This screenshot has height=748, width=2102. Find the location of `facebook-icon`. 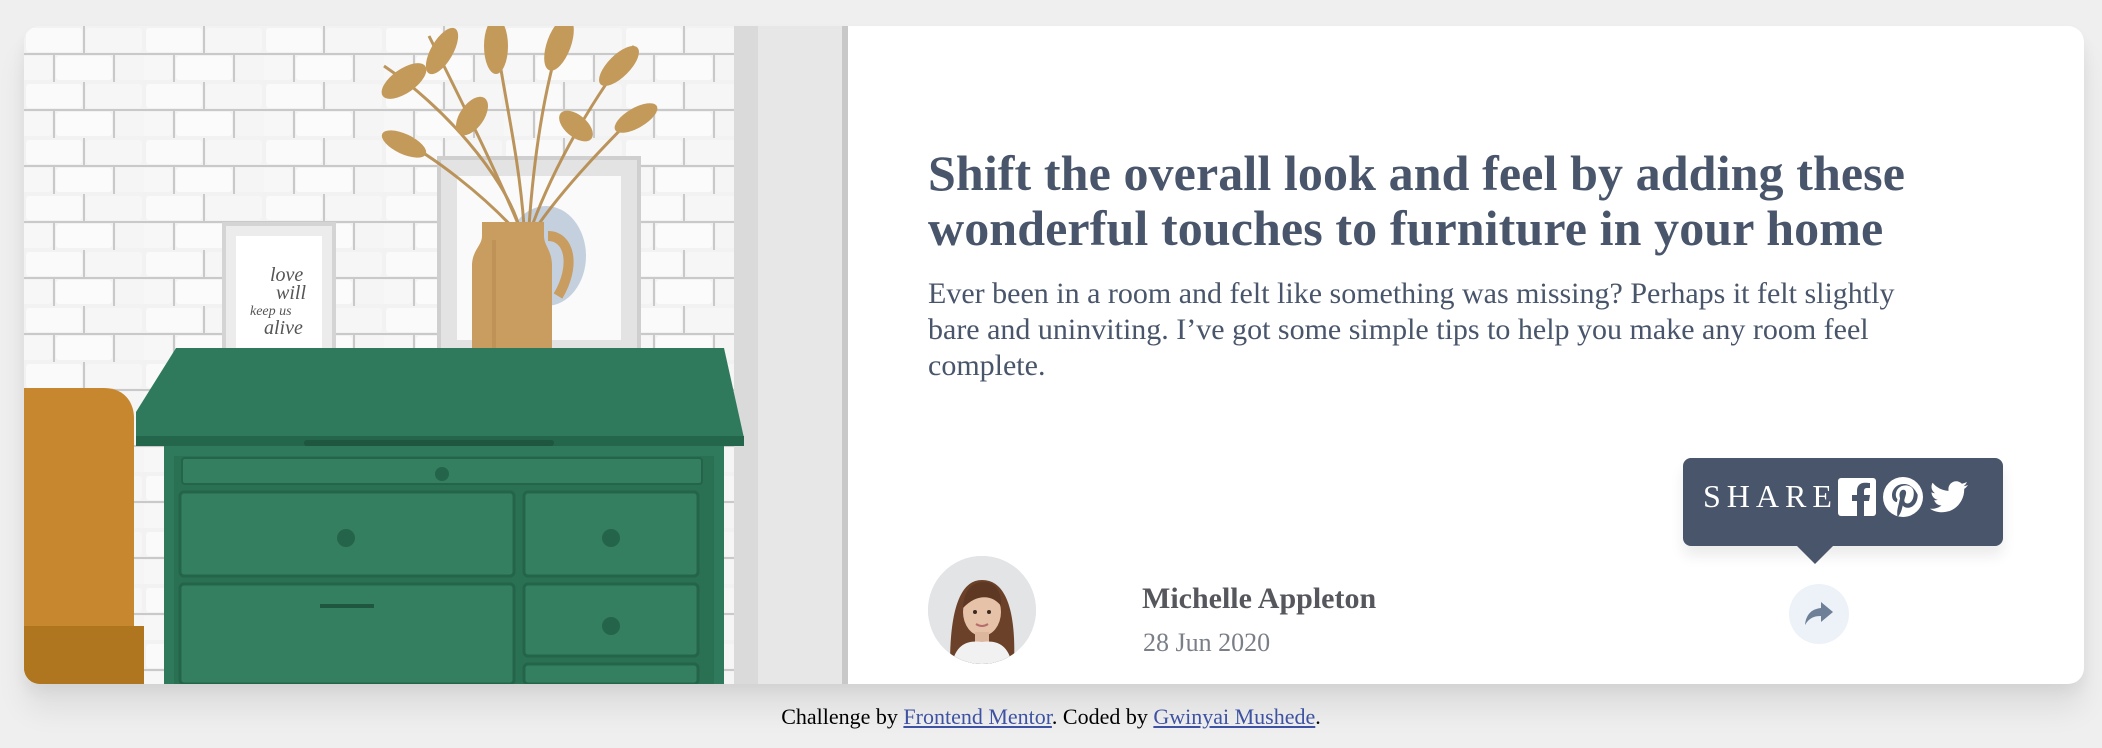

facebook-icon is located at coordinates (1857, 497).